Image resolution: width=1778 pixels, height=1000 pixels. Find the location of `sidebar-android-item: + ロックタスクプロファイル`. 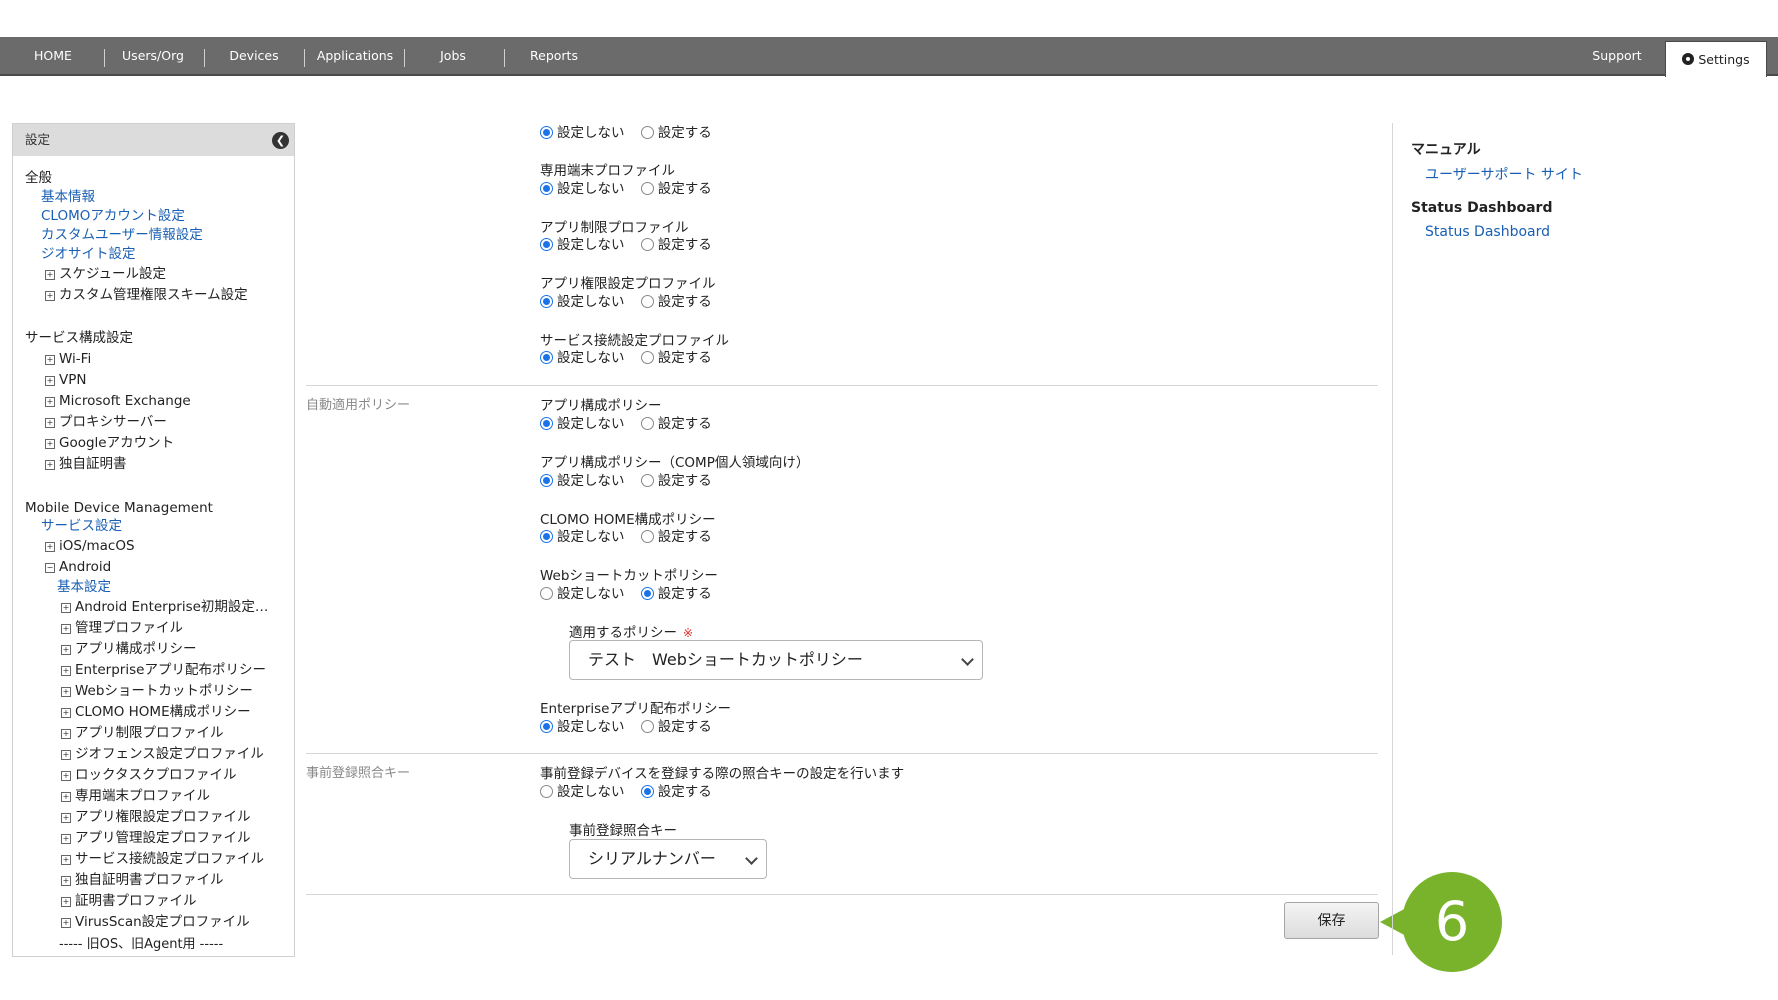

sidebar-android-item: + ロックタスクプロファイル is located at coordinates (148, 775).